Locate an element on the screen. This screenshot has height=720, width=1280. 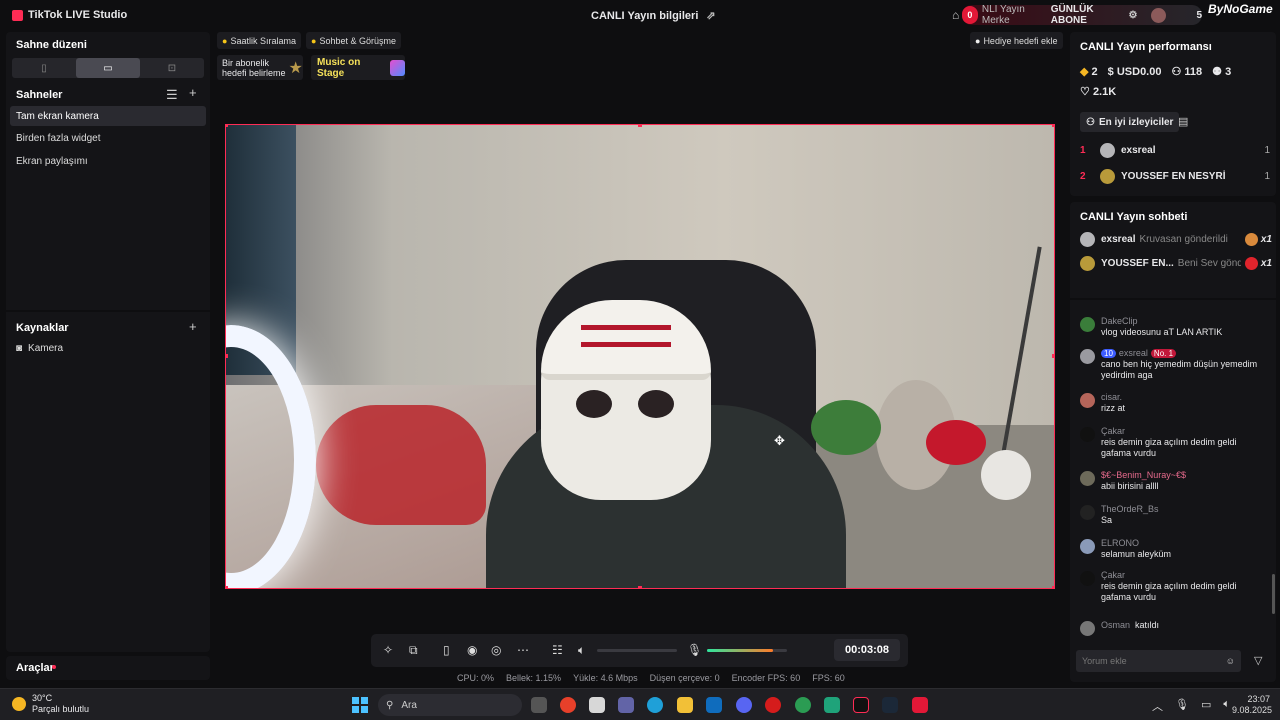
microphone-icon: 🎙︎ is located at coordinates (694, 650).